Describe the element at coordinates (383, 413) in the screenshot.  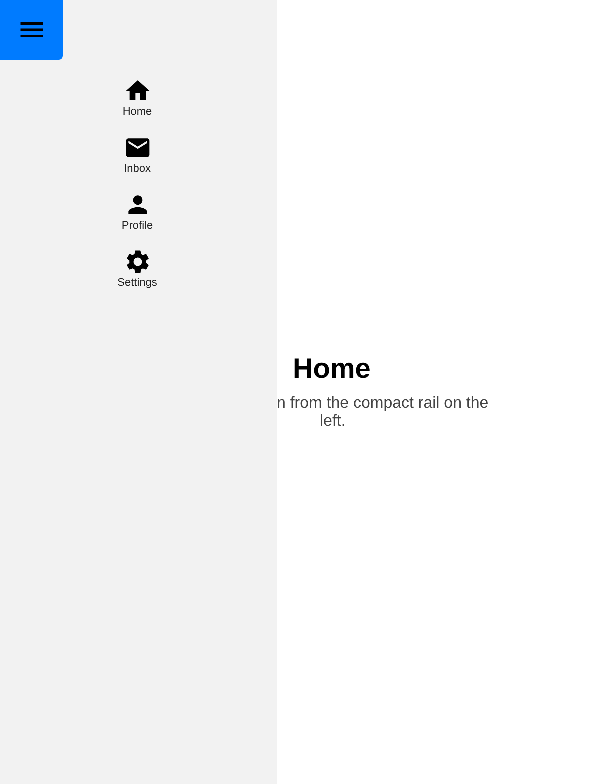
I see `page-description: n from the compact rail on the left.` at that location.